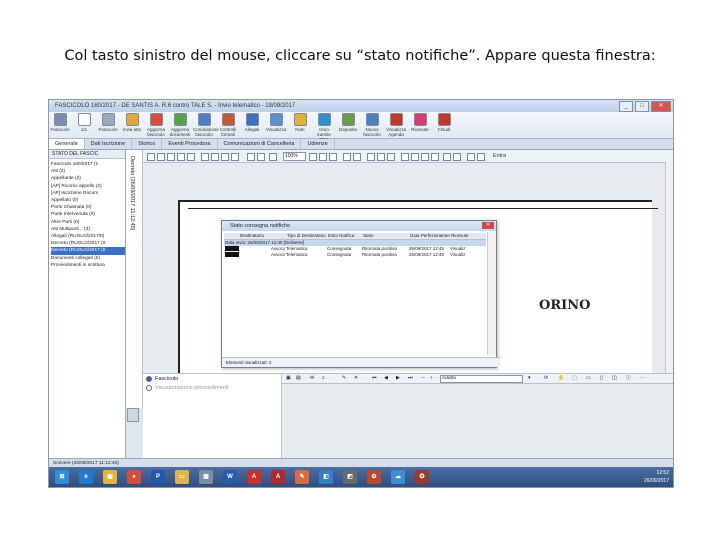  What do you see at coordinates (276, 122) in the screenshot?
I see `ribbon-button: Visualizza` at bounding box center [276, 122].